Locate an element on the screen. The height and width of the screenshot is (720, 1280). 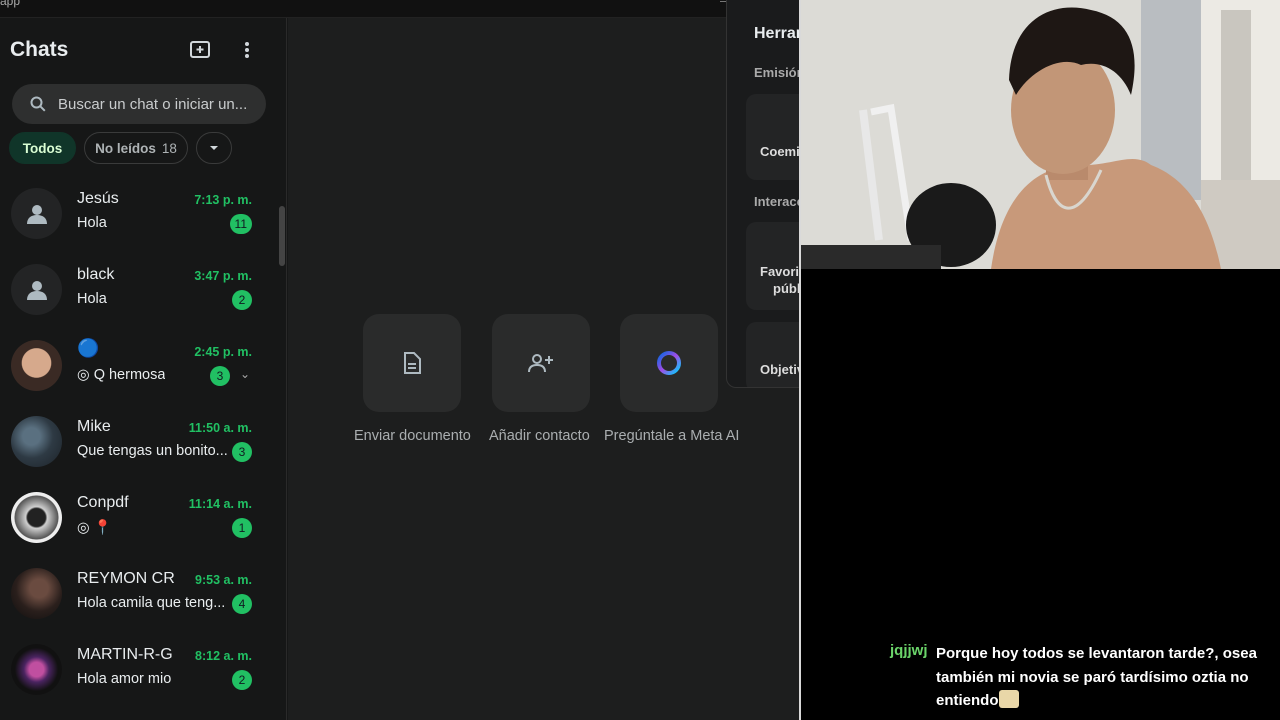
chat-time: 11:50 a. m. is located at coordinates (220, 428).